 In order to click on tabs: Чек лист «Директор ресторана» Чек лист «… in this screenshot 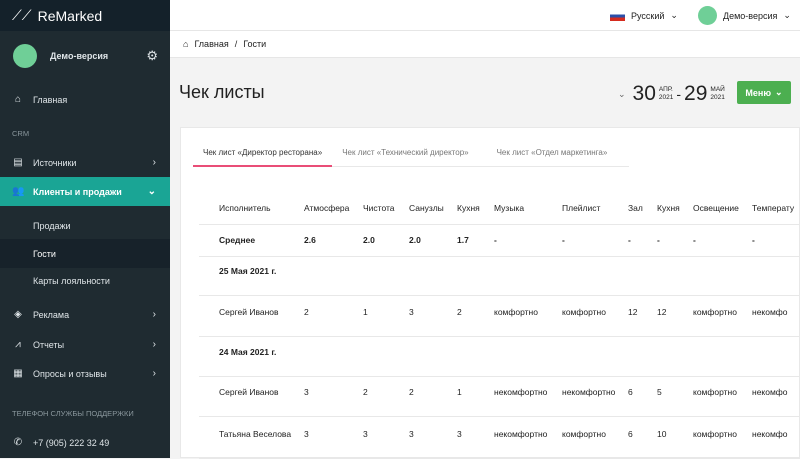, I will do `click(405, 154)`.